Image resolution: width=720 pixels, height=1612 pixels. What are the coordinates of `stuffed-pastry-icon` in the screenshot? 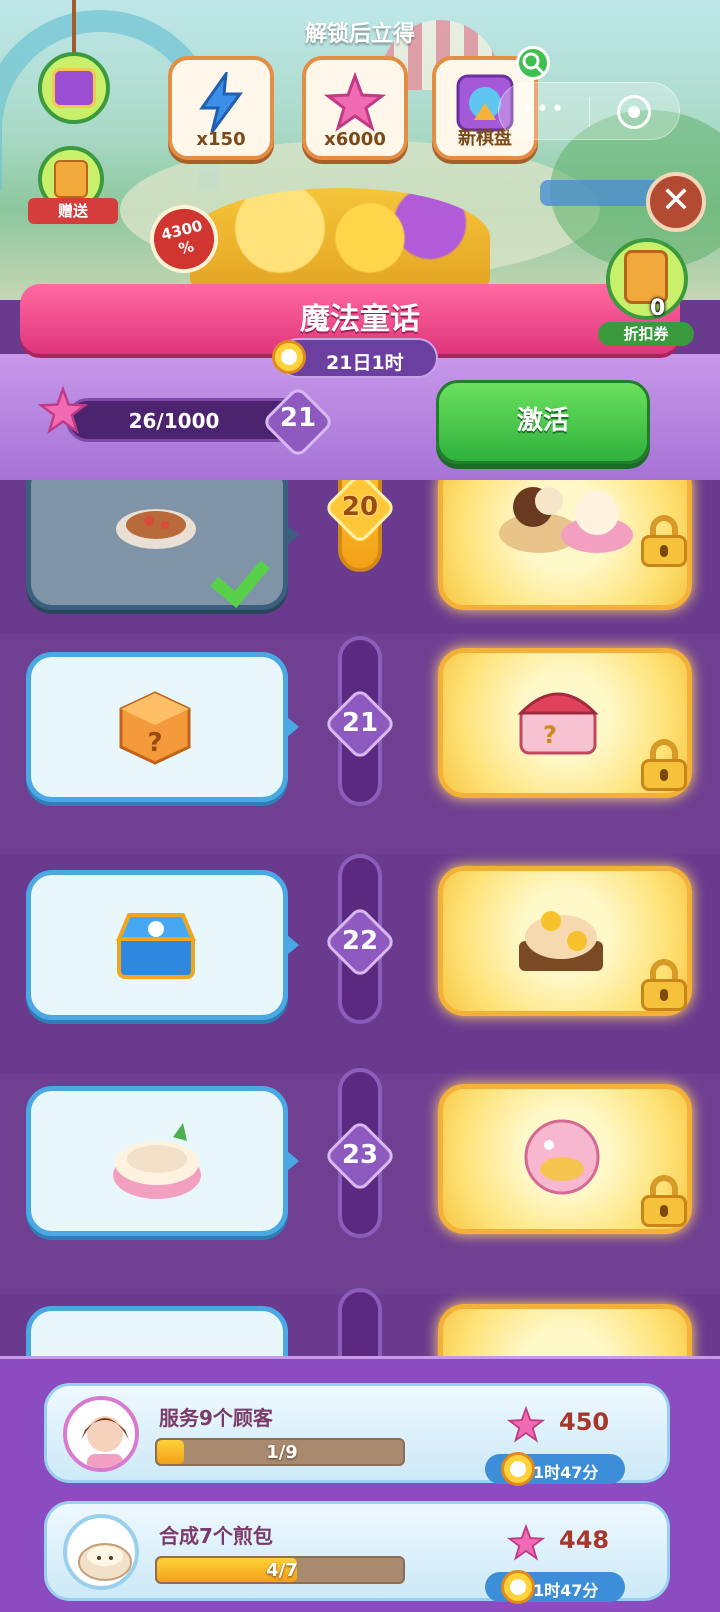 It's located at (156, 527).